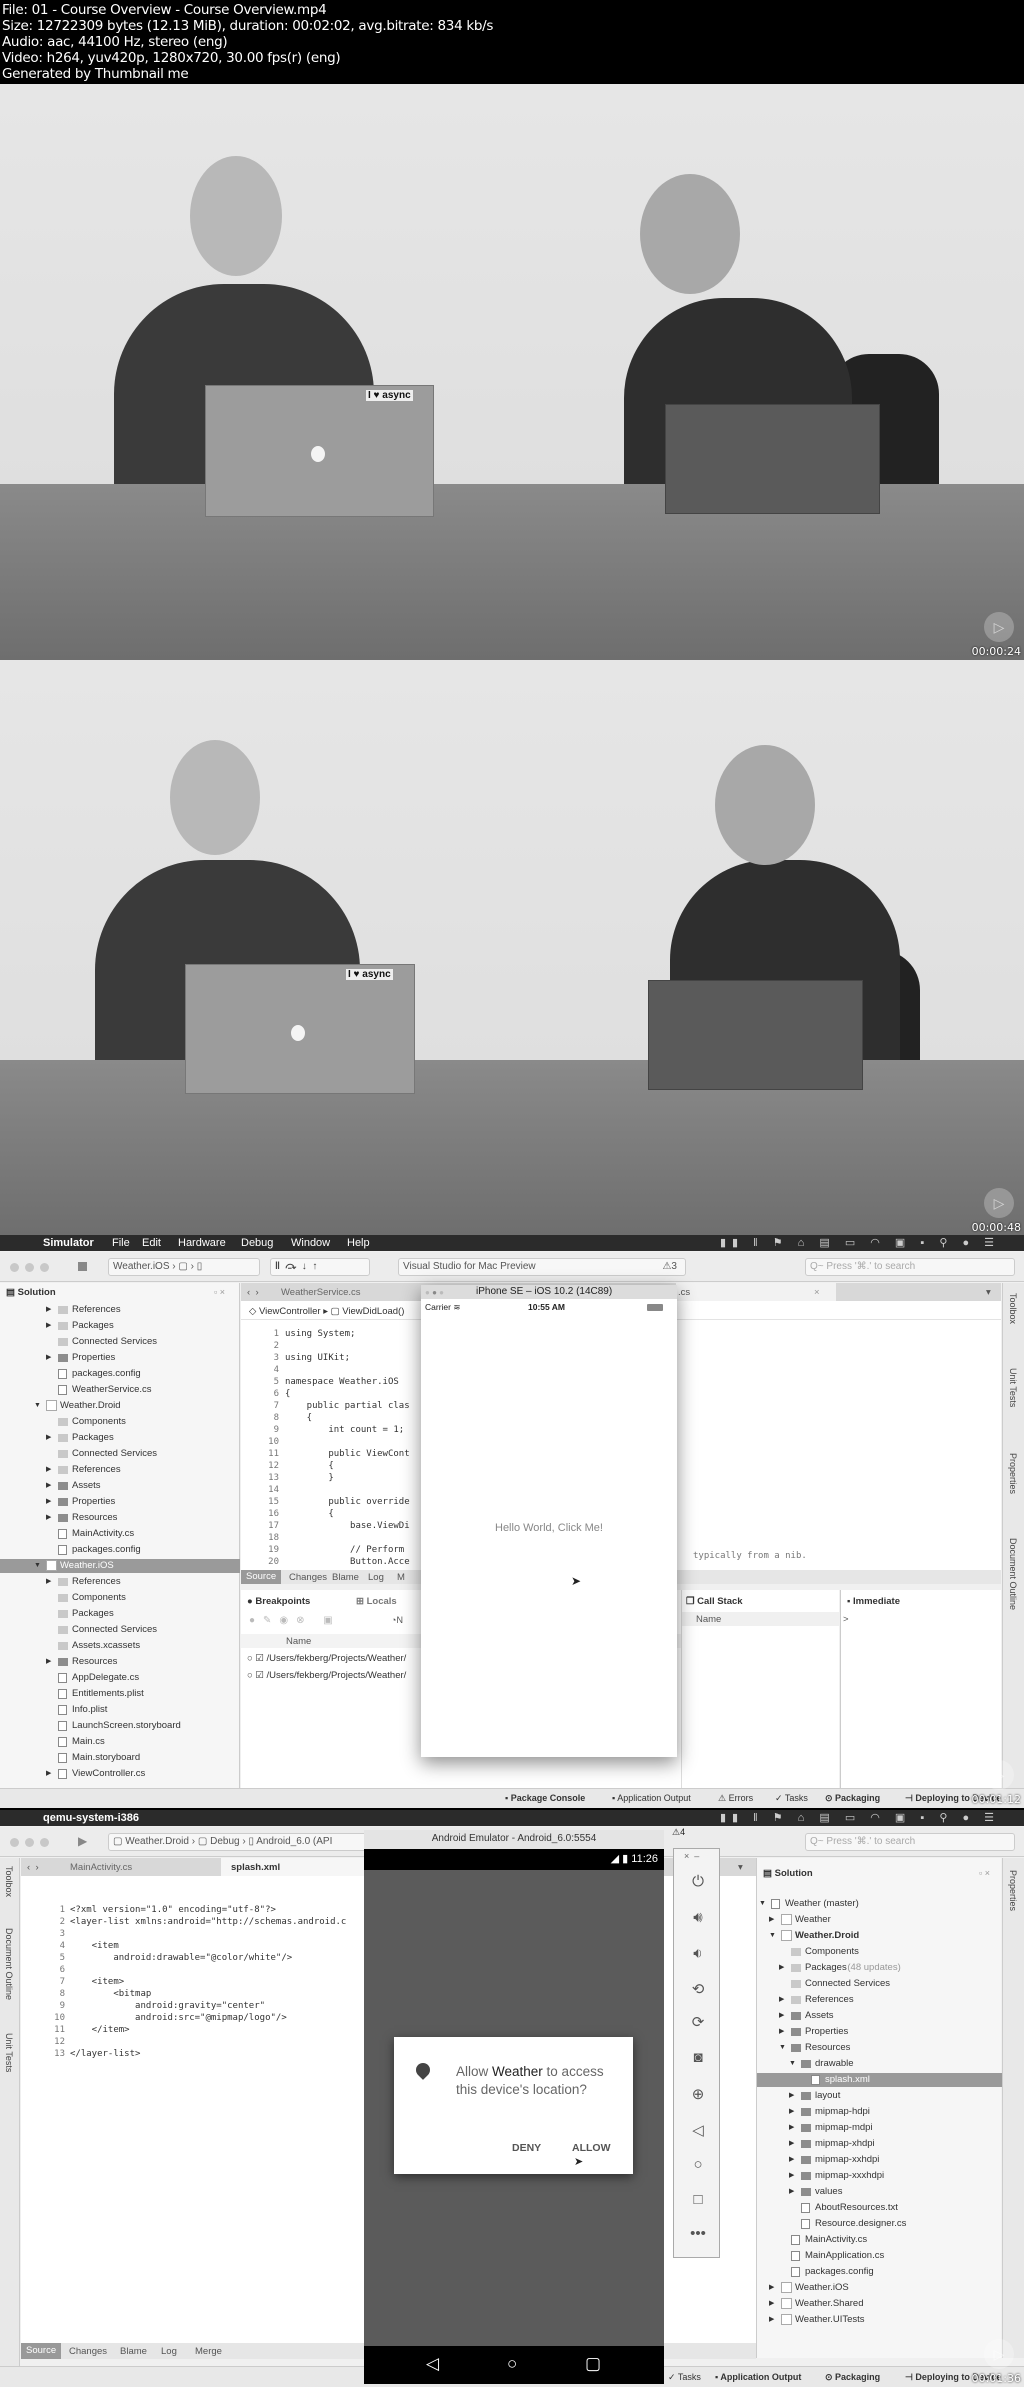 The width and height of the screenshot is (1024, 2387). What do you see at coordinates (879, 2224) in the screenshot?
I see `tree-item: Resource.designer.cs` at bounding box center [879, 2224].